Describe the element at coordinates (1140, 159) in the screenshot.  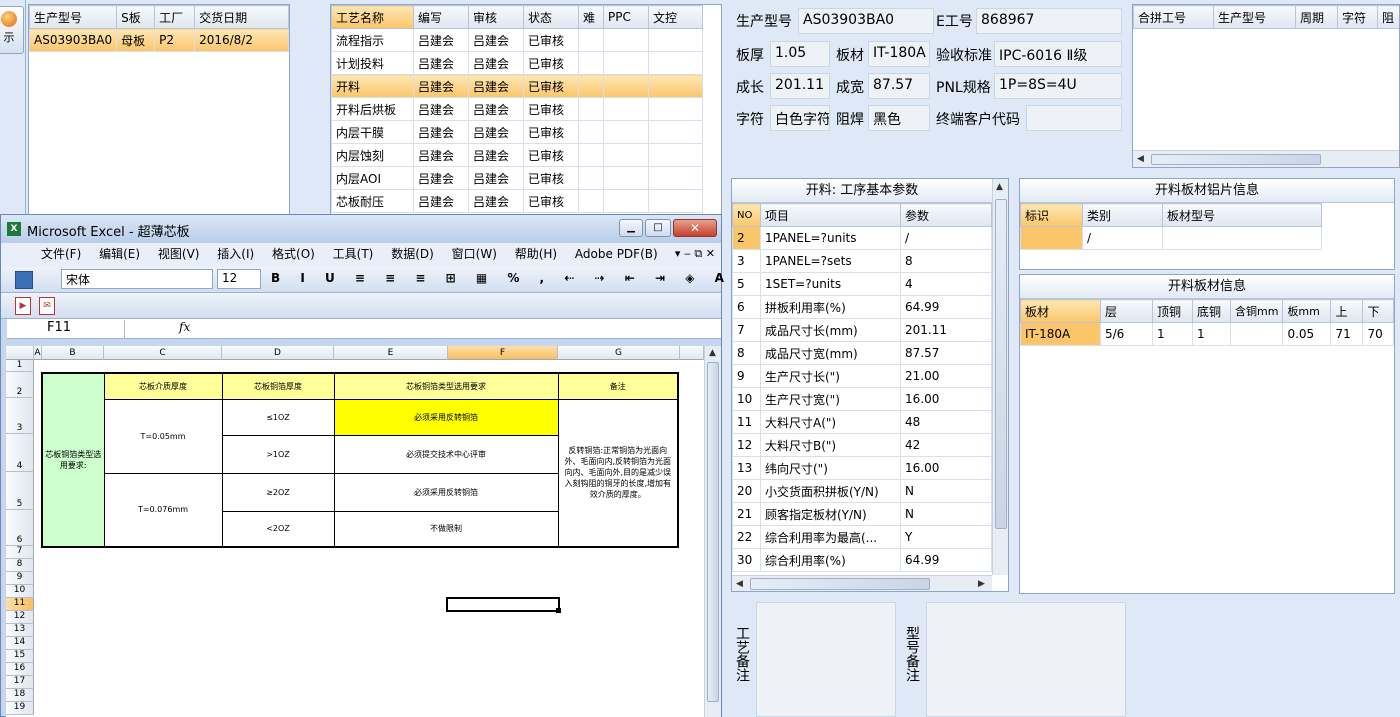
I see `scroll-left-icon: ◀` at that location.